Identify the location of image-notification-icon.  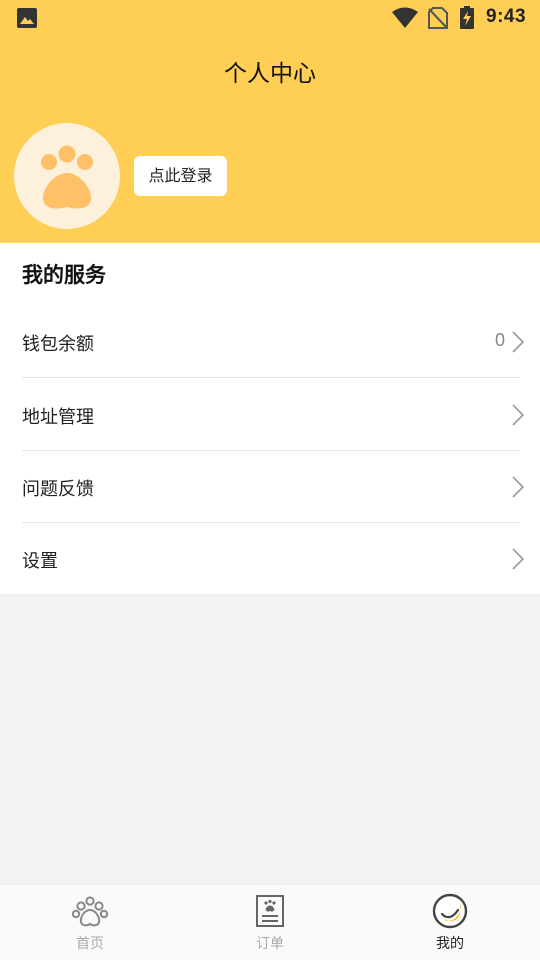
(27, 18).